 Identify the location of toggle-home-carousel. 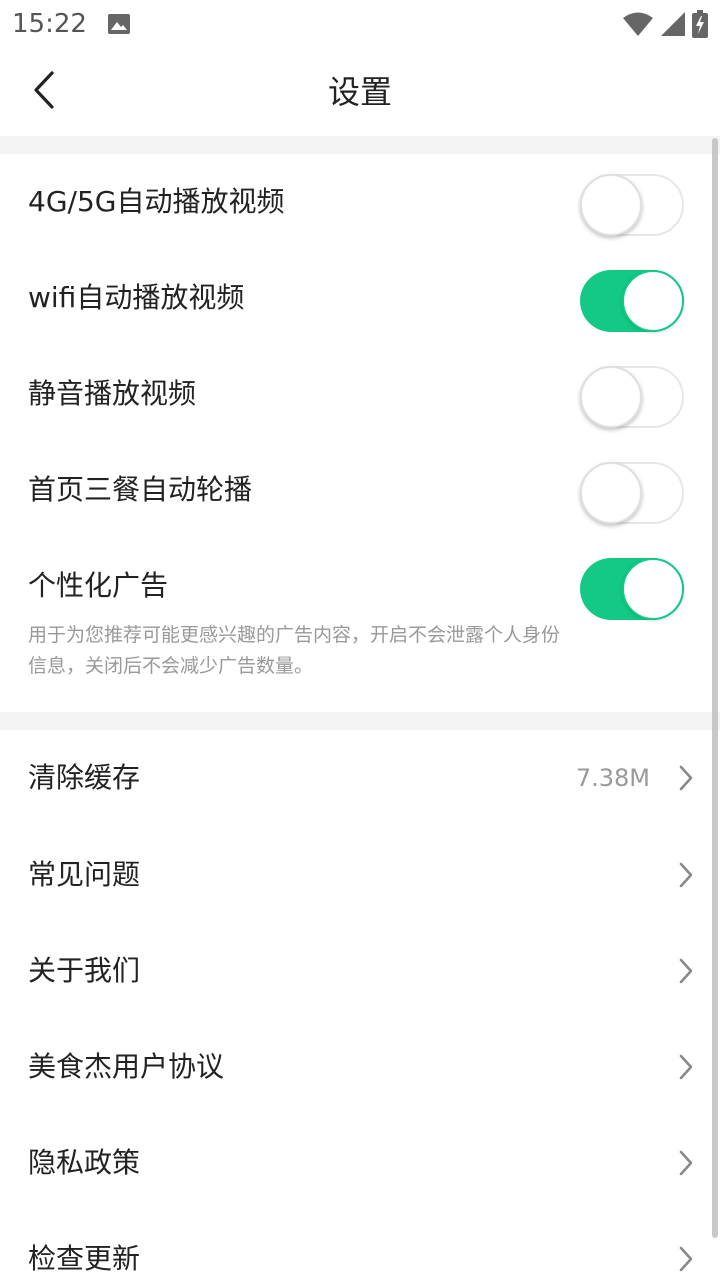
(632, 493).